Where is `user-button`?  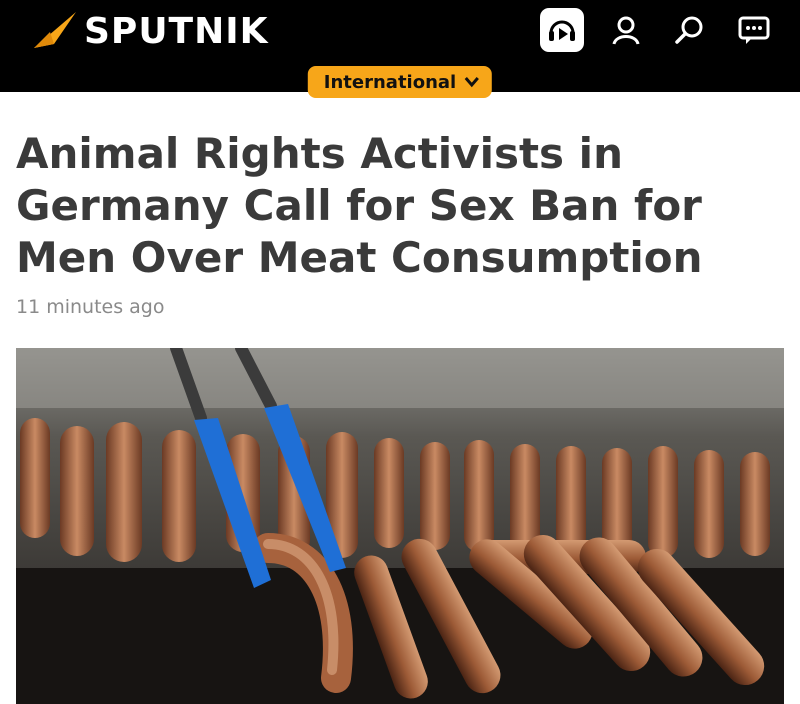 user-button is located at coordinates (626, 30).